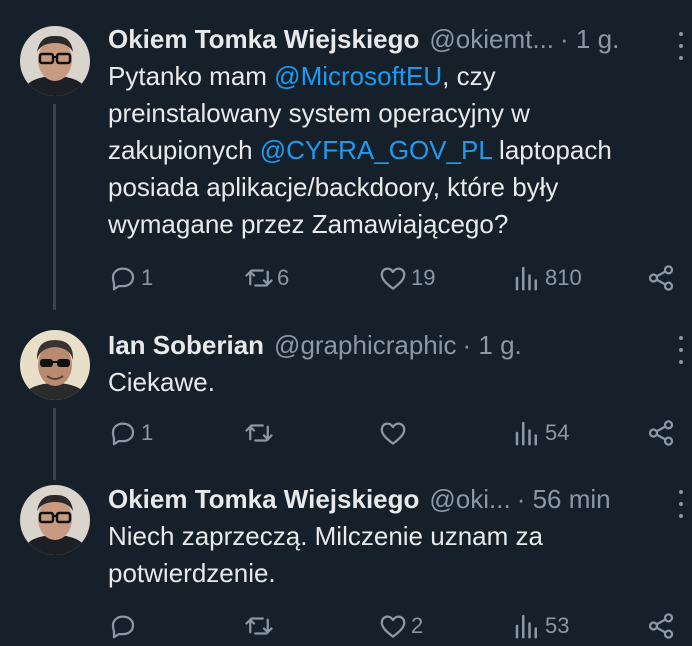 Image resolution: width=692 pixels, height=646 pixels. What do you see at coordinates (385, 382) in the screenshot?
I see `tweet-text: Ciekawe.` at bounding box center [385, 382].